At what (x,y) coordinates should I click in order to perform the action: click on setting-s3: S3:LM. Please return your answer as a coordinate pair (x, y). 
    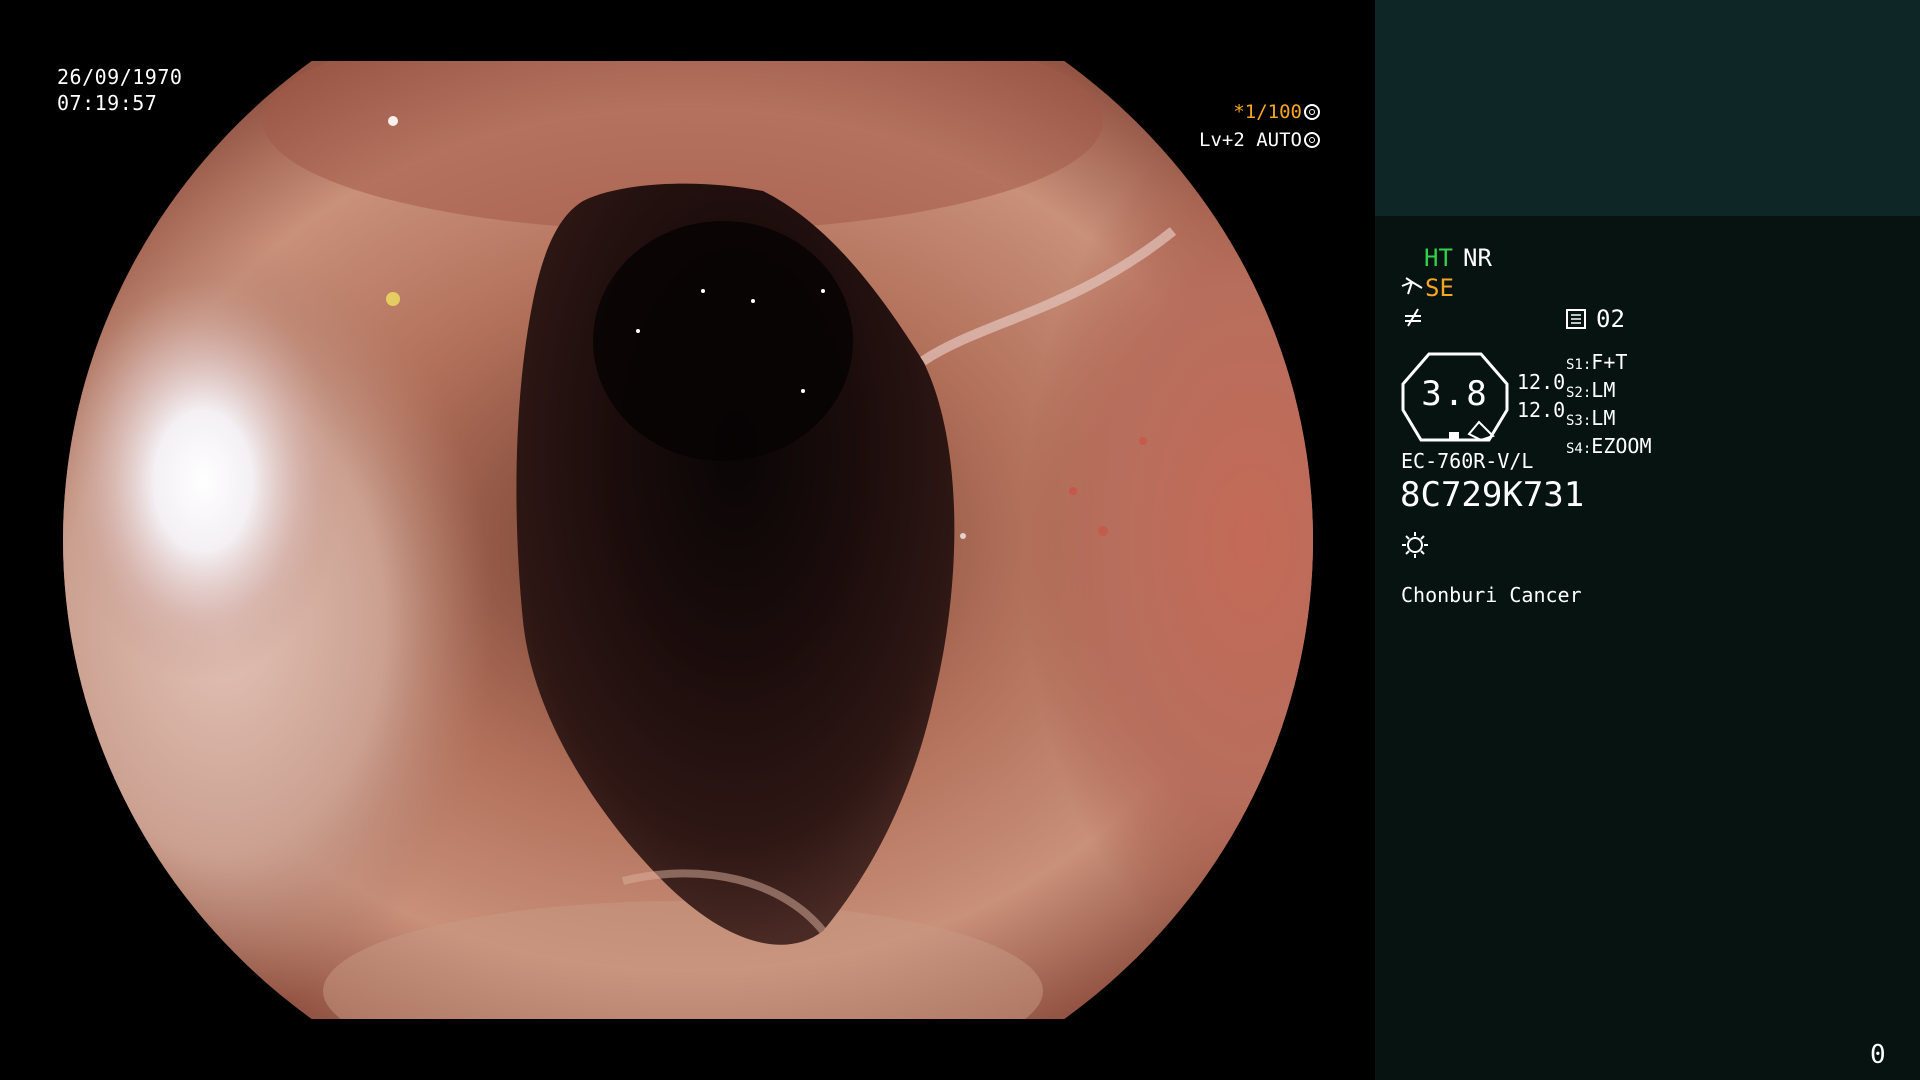
    Looking at the image, I should click on (1591, 418).